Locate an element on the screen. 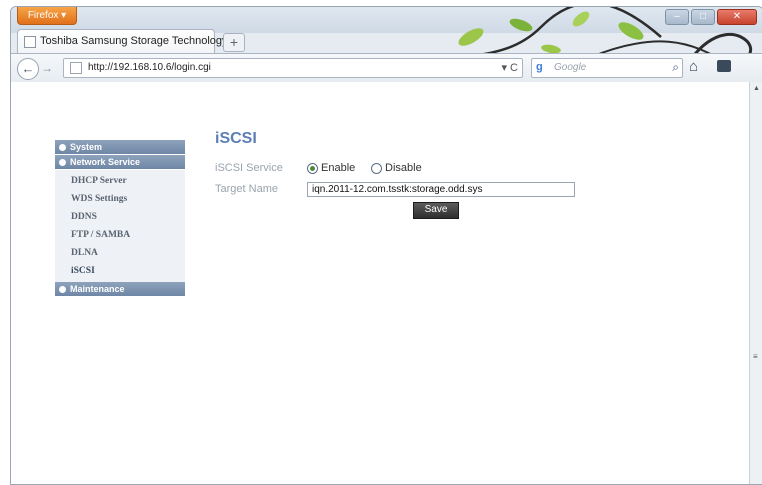 The image size is (762, 485). search-placeholder: Google is located at coordinates (570, 67).